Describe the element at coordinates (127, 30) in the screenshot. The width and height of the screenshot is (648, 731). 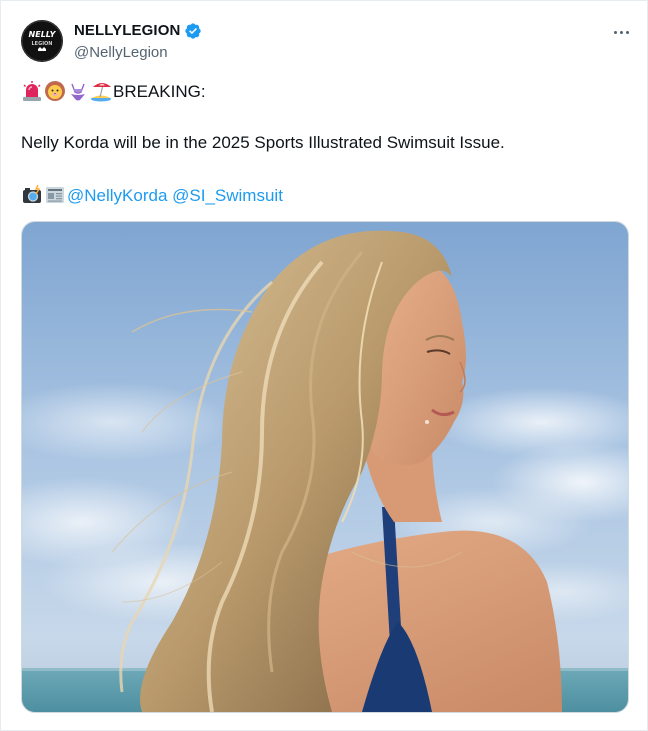
I see `author-name: NELLYLEGION` at that location.